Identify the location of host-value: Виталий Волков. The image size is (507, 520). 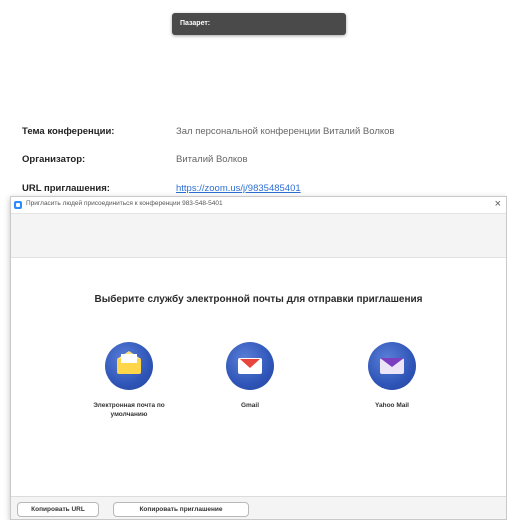
(212, 159).